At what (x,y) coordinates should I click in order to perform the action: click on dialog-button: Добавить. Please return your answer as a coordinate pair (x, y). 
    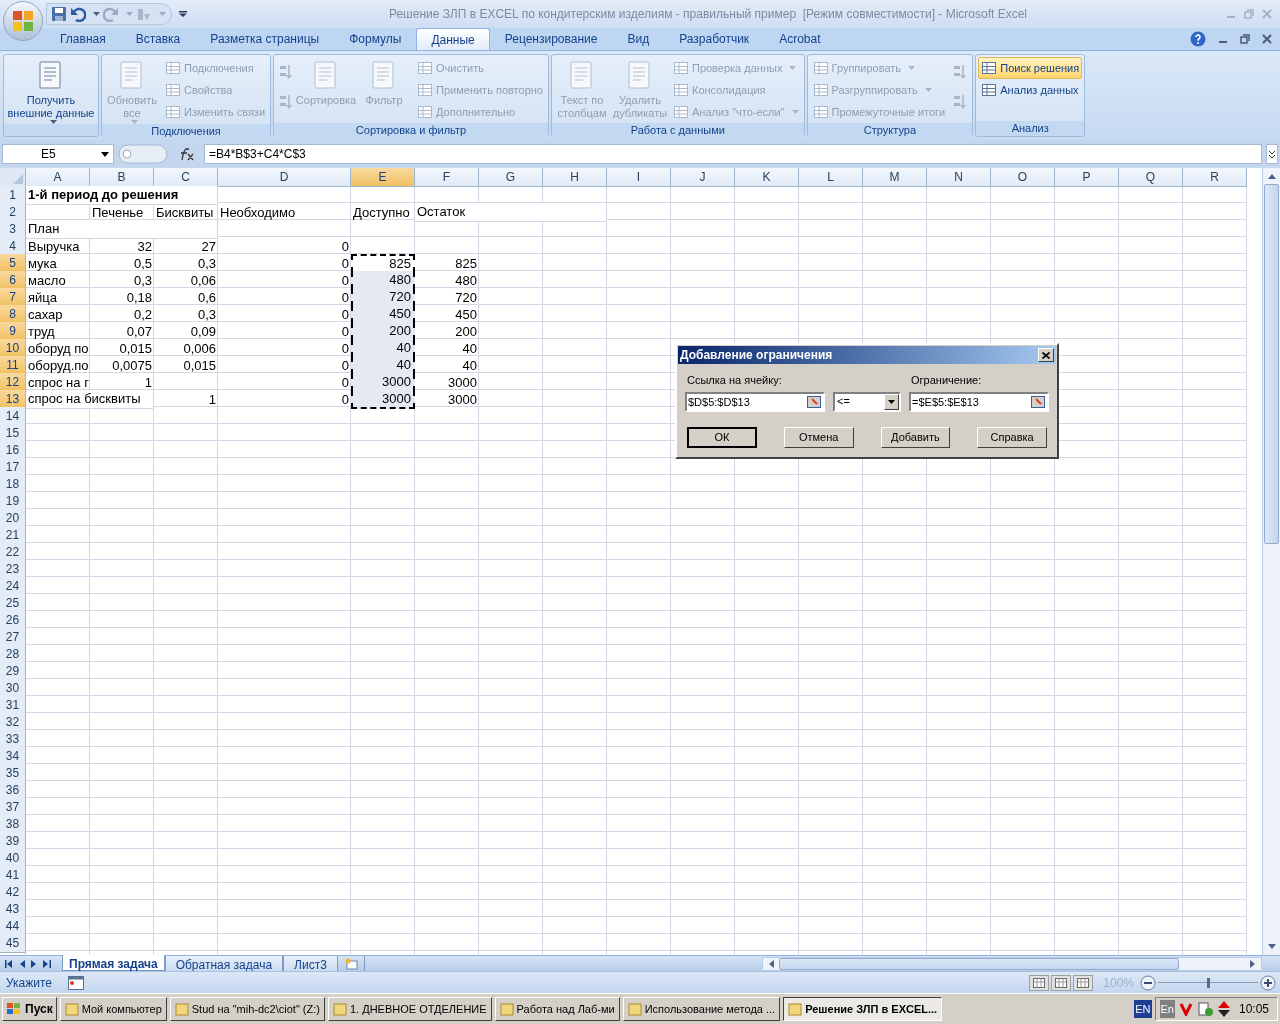
    Looking at the image, I should click on (915, 437).